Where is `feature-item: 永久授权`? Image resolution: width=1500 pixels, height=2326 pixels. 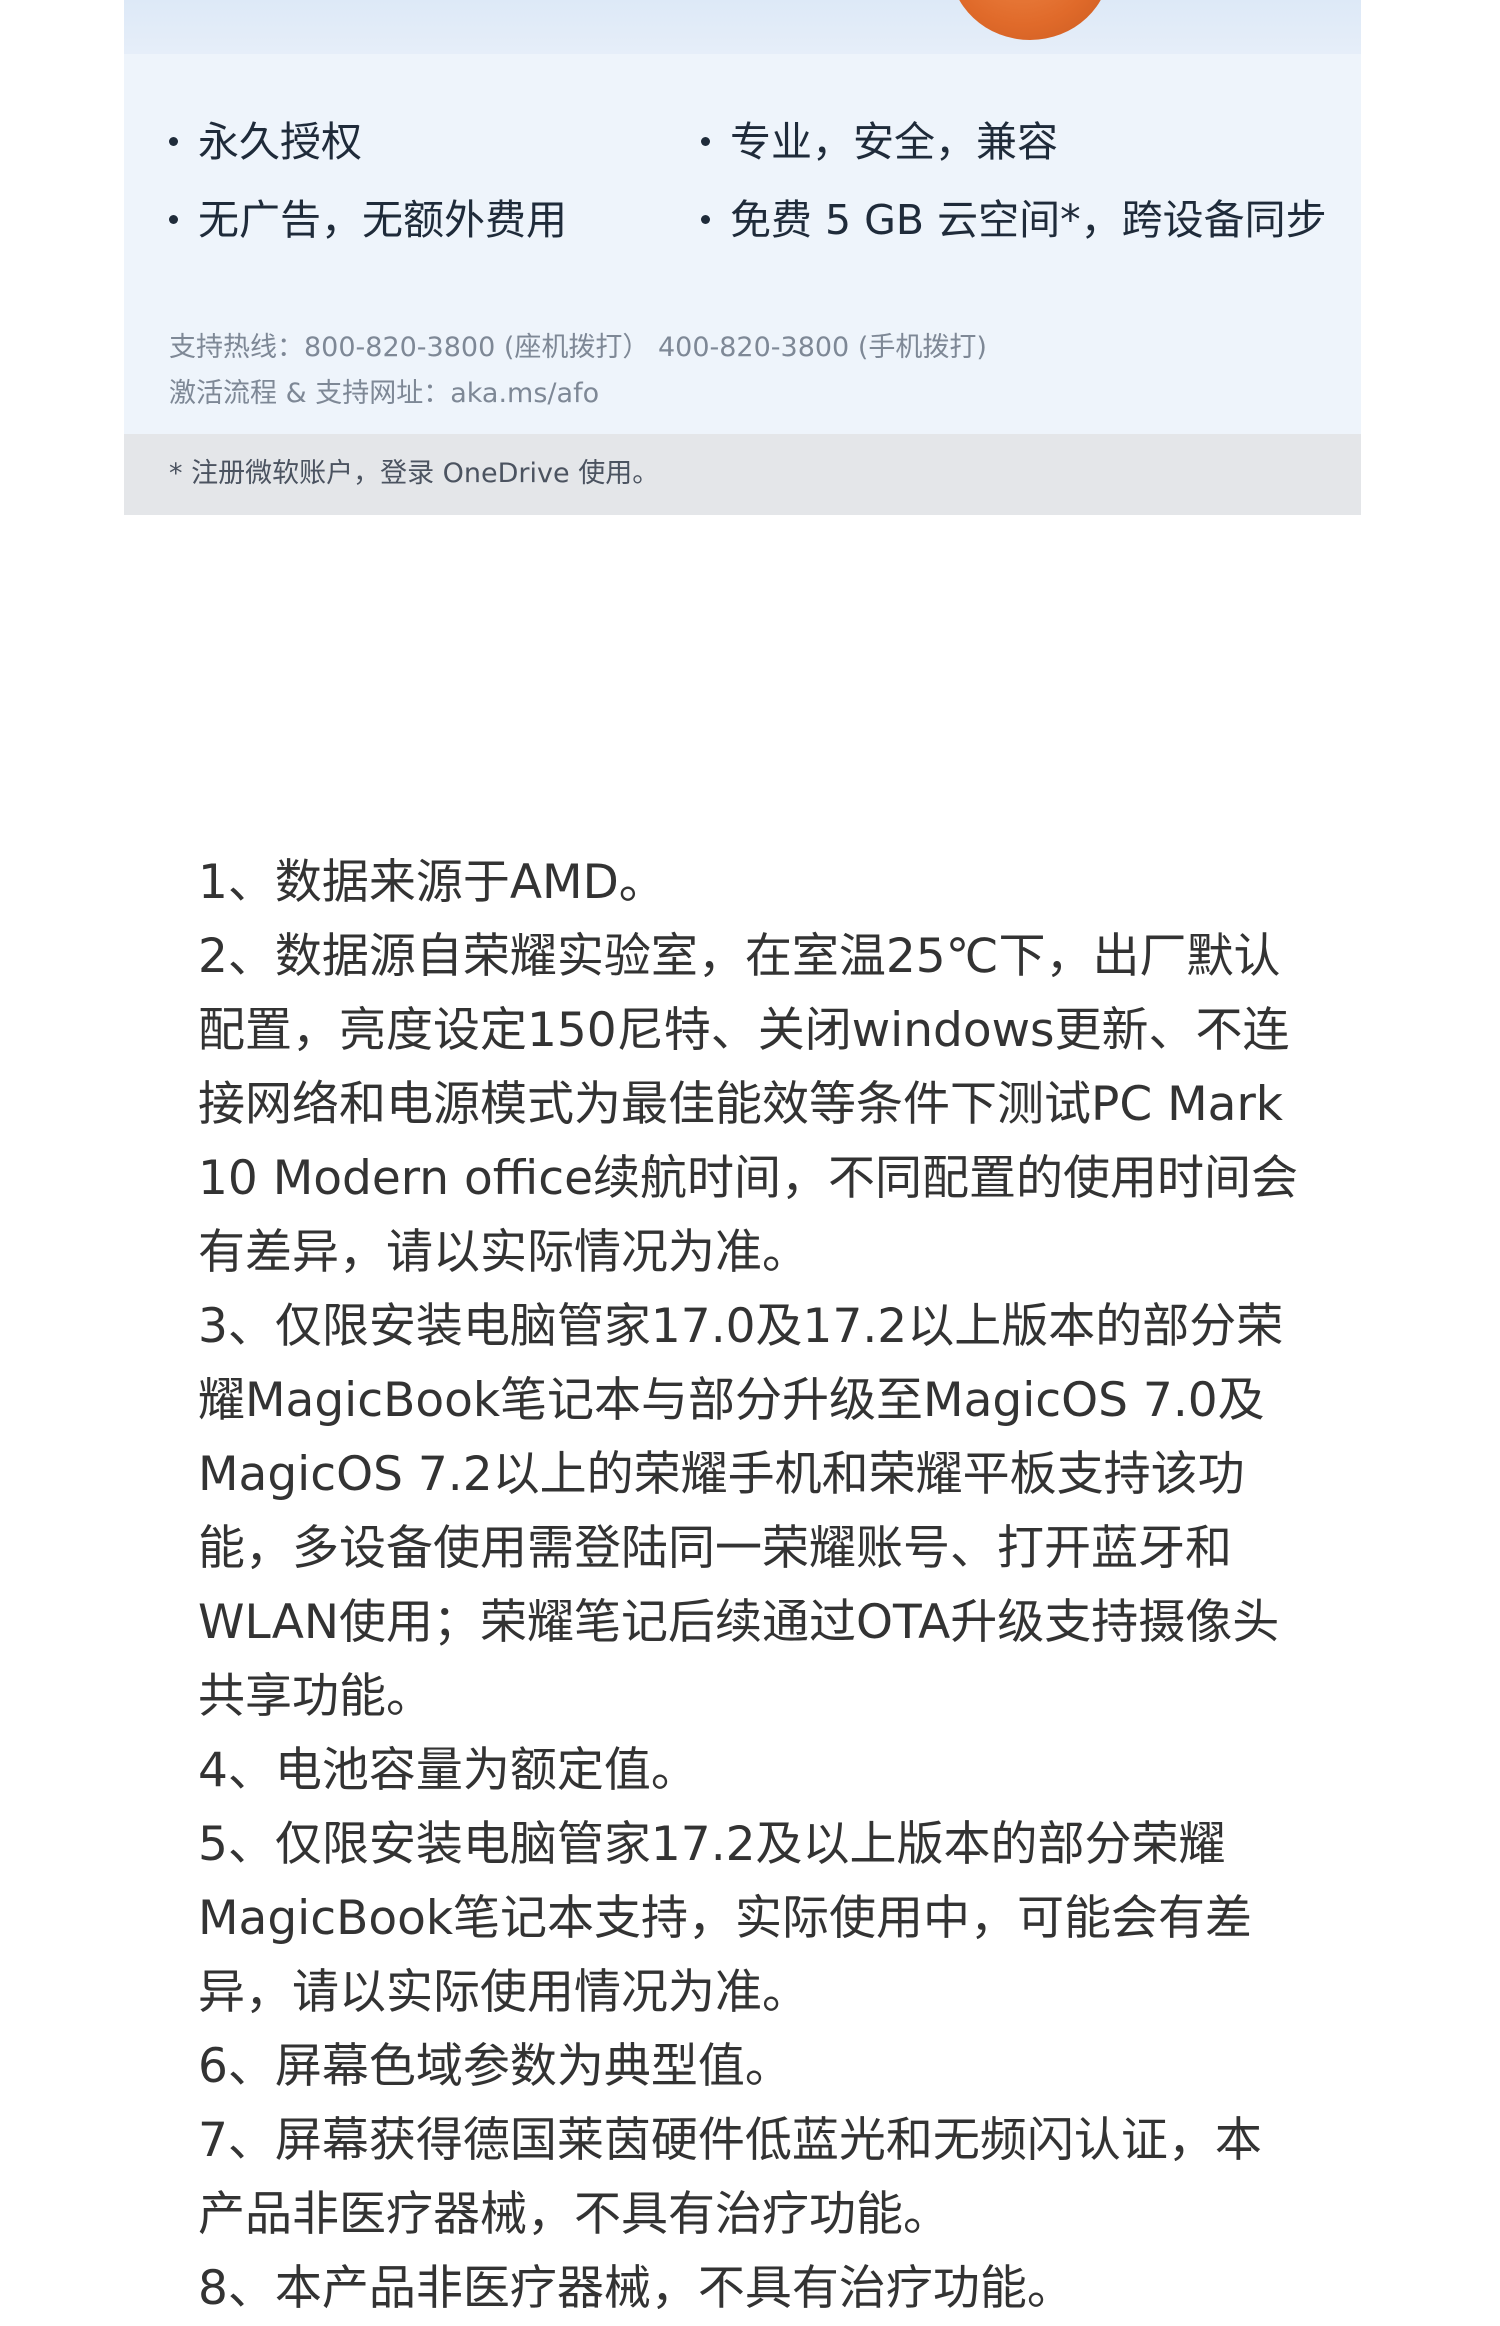
feature-item: 永久授权 is located at coordinates (265, 142).